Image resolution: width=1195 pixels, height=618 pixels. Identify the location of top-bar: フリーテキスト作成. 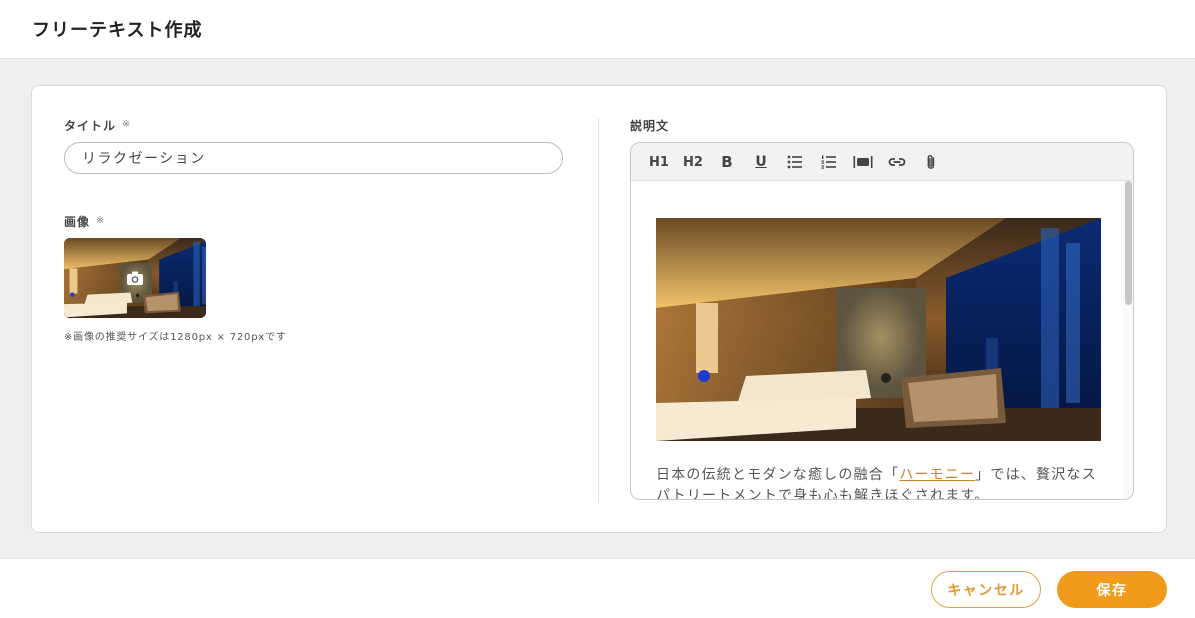
(597, 29).